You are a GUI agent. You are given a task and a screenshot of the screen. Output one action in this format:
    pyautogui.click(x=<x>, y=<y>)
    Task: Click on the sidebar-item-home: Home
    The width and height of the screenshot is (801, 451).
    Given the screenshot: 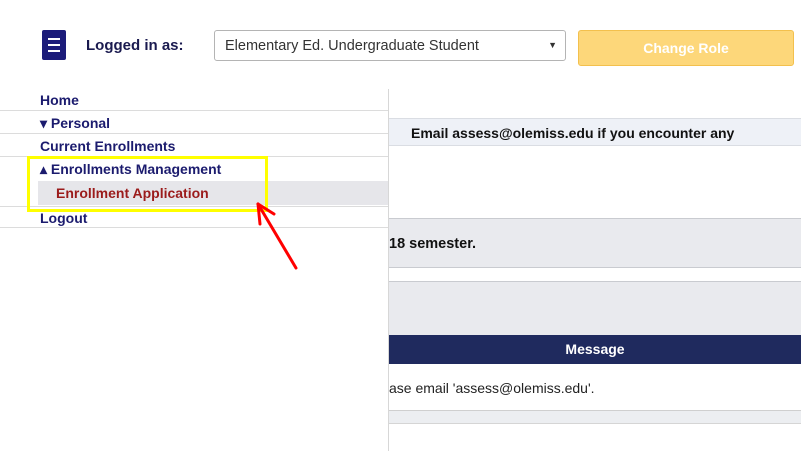 What is the action you would take?
    pyautogui.click(x=194, y=100)
    